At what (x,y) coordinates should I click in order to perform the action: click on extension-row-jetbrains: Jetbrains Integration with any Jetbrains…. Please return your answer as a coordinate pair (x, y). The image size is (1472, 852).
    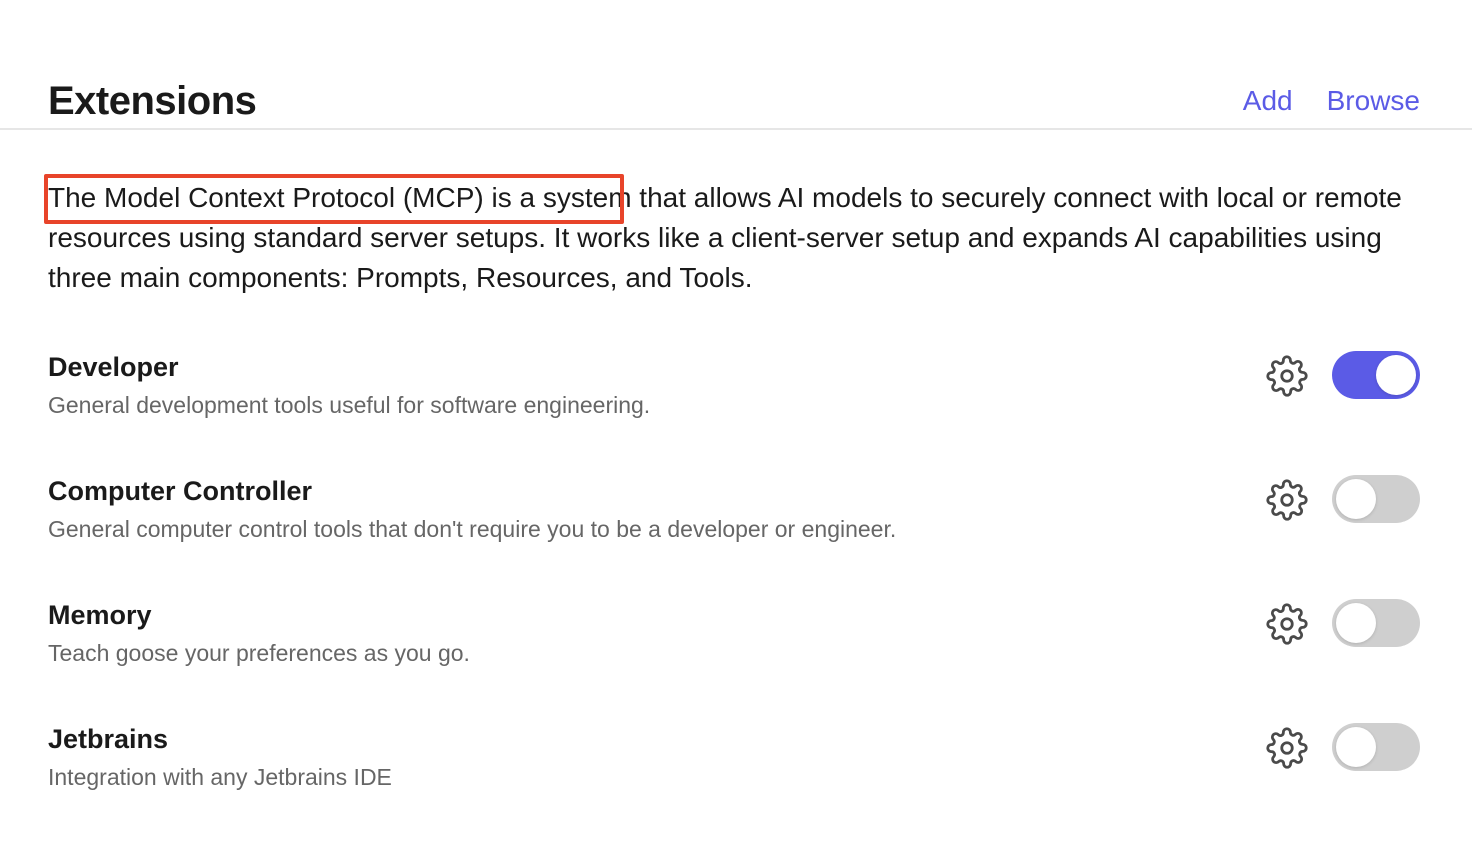
    Looking at the image, I should click on (734, 767).